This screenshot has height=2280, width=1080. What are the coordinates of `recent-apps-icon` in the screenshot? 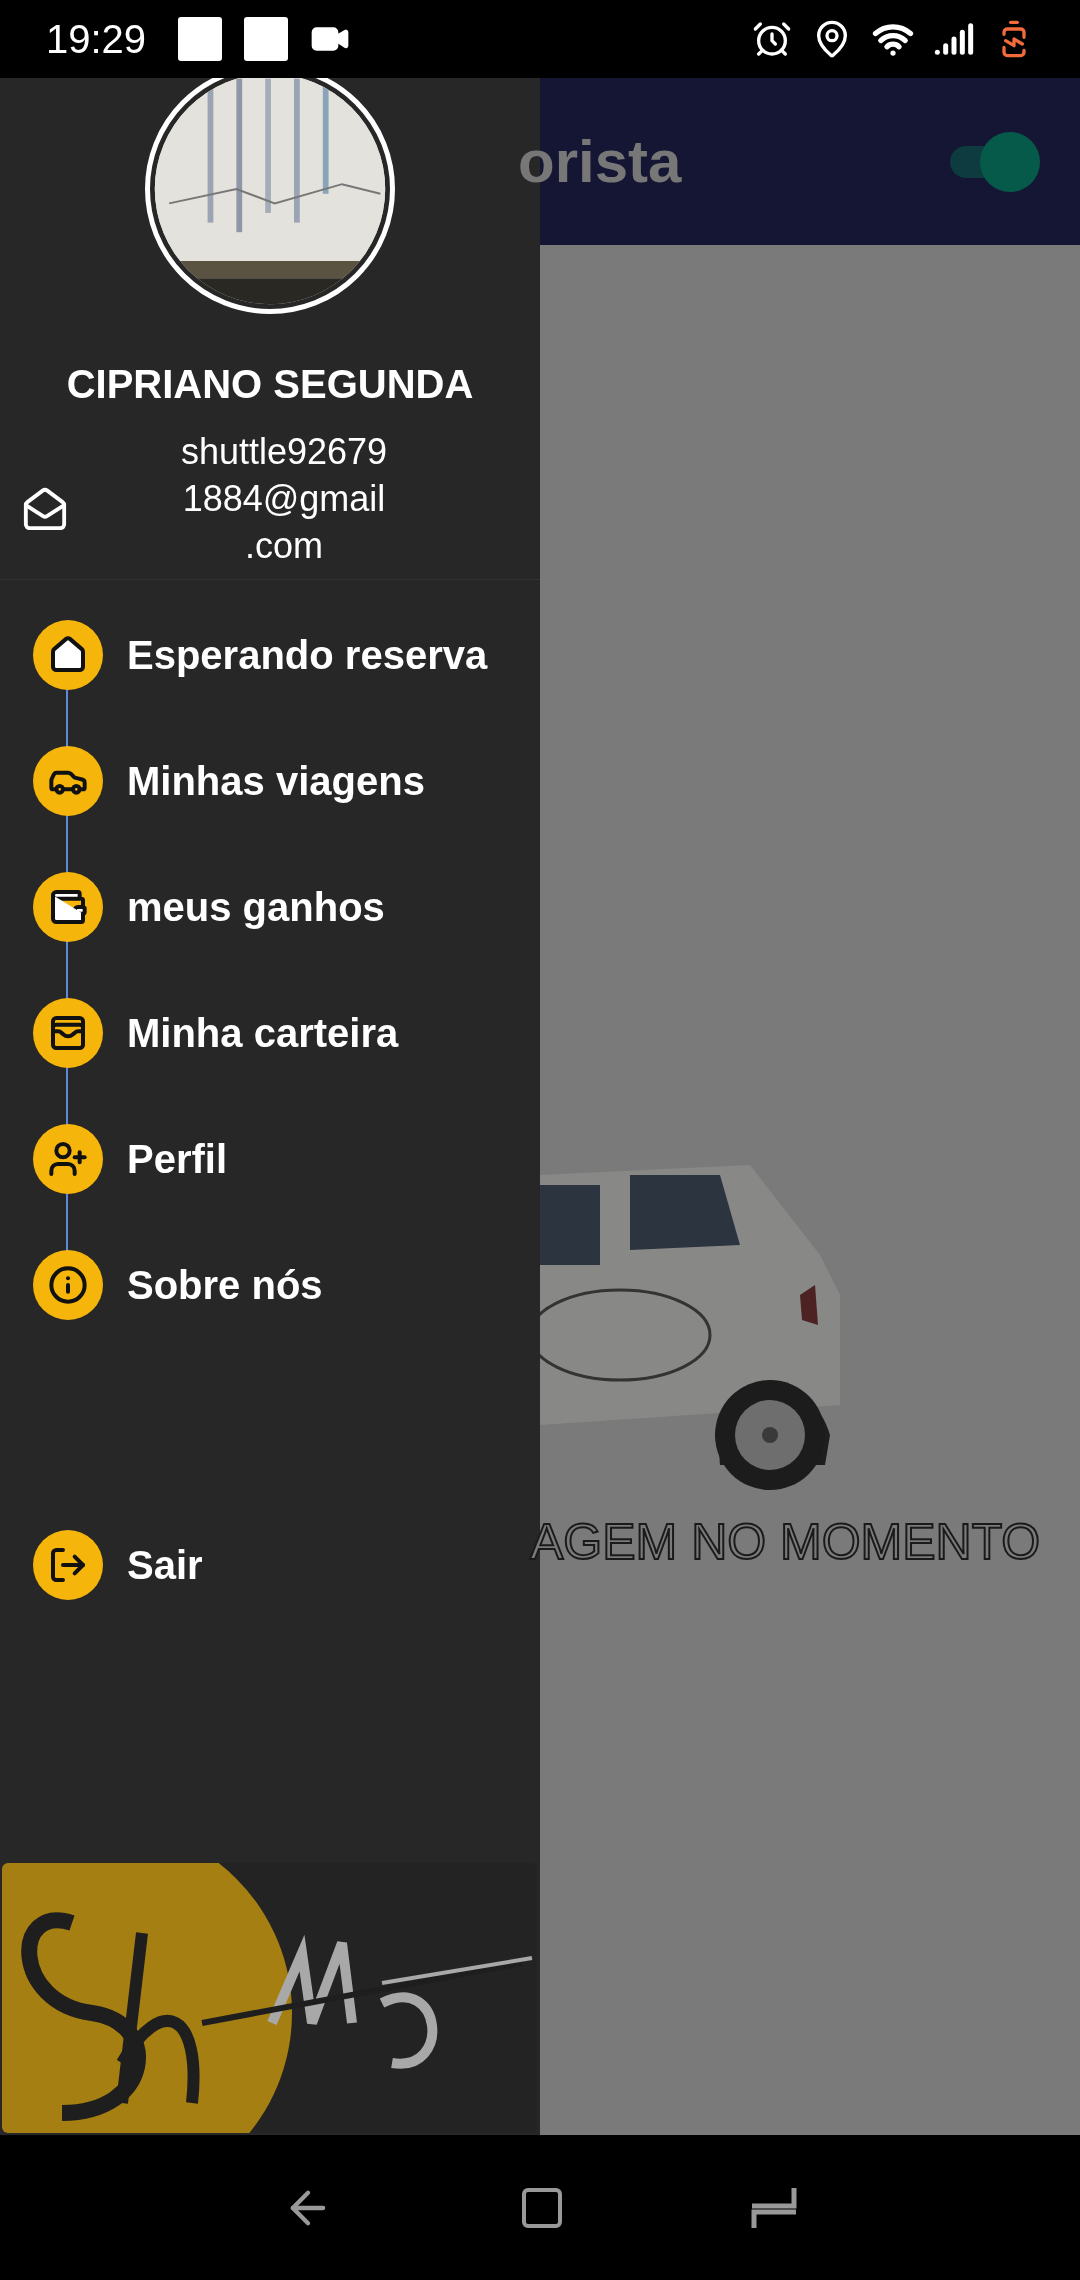 It's located at (774, 2207).